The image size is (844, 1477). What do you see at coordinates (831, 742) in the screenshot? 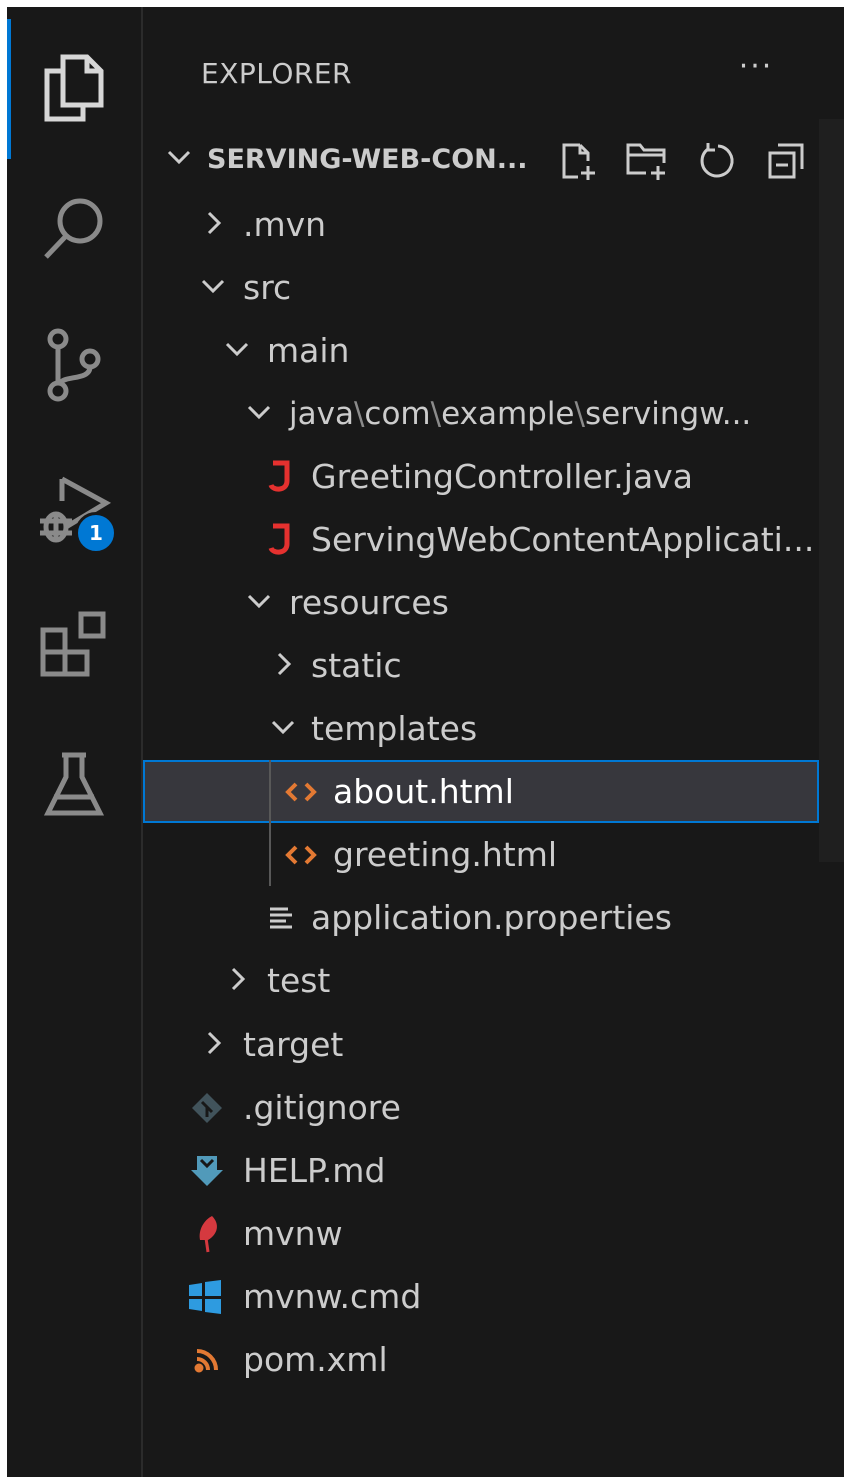
I see `editor-edge` at bounding box center [831, 742].